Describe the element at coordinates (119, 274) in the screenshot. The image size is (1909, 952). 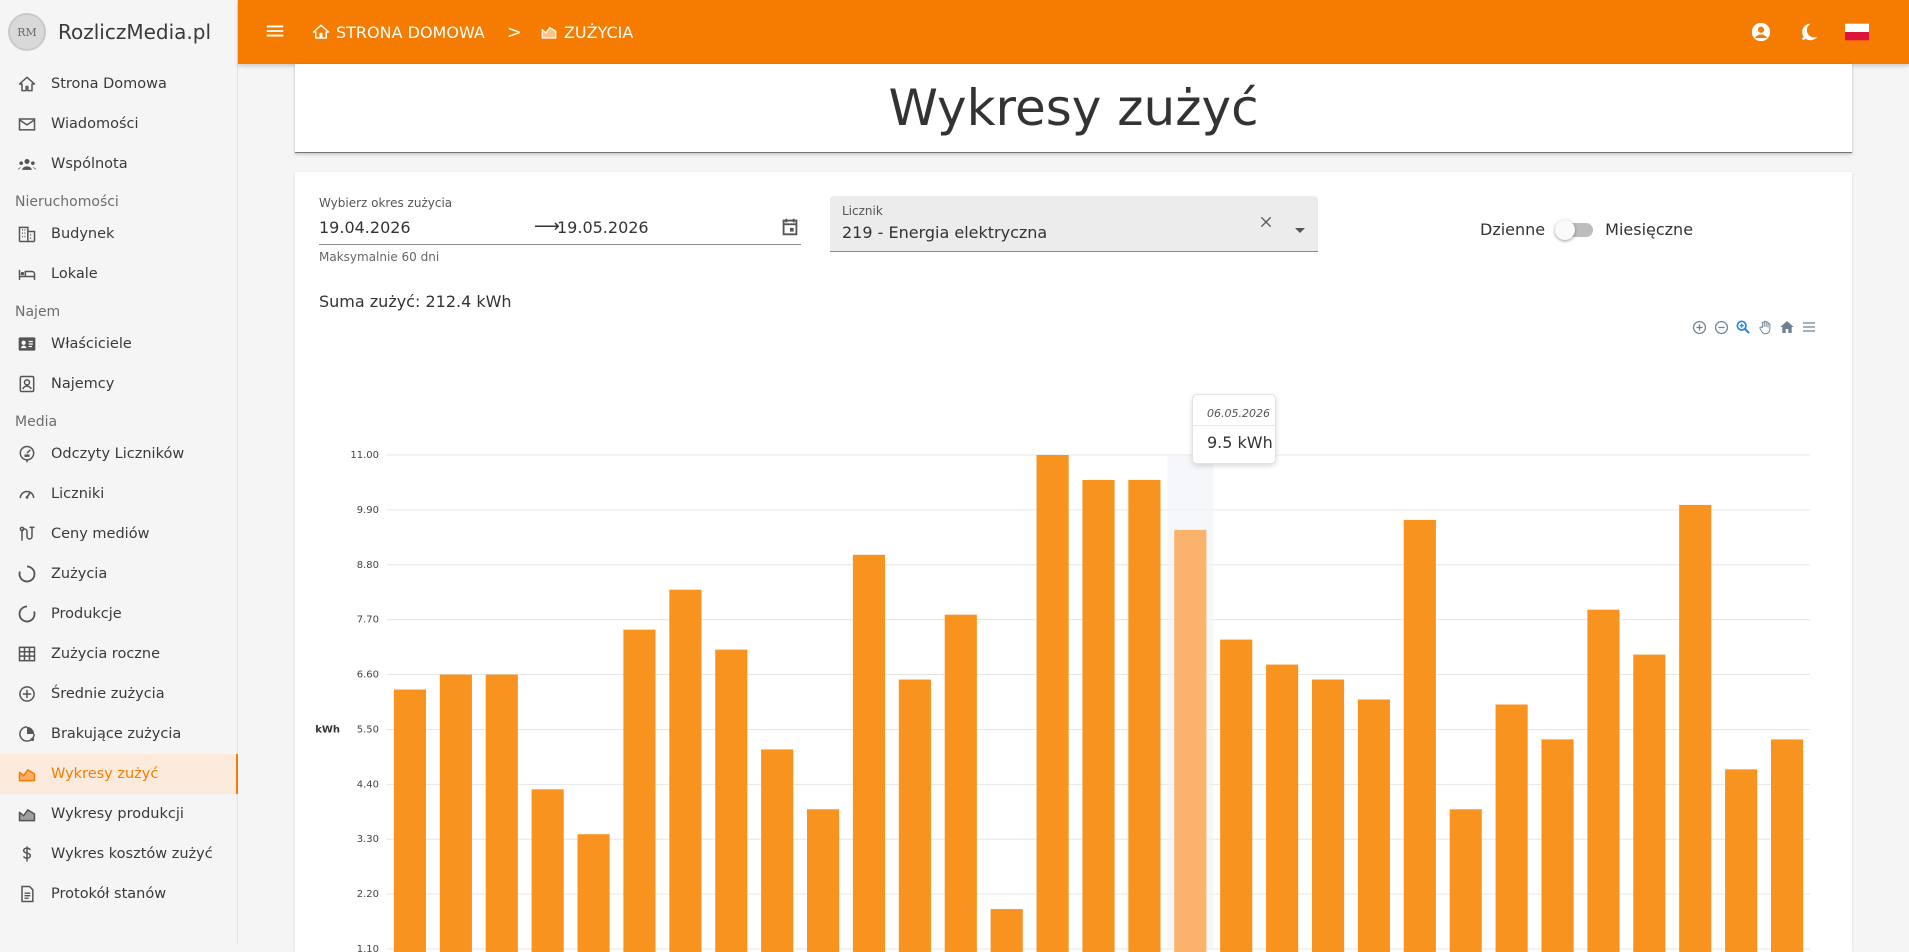
I see `sidebar-item: Lokale` at that location.